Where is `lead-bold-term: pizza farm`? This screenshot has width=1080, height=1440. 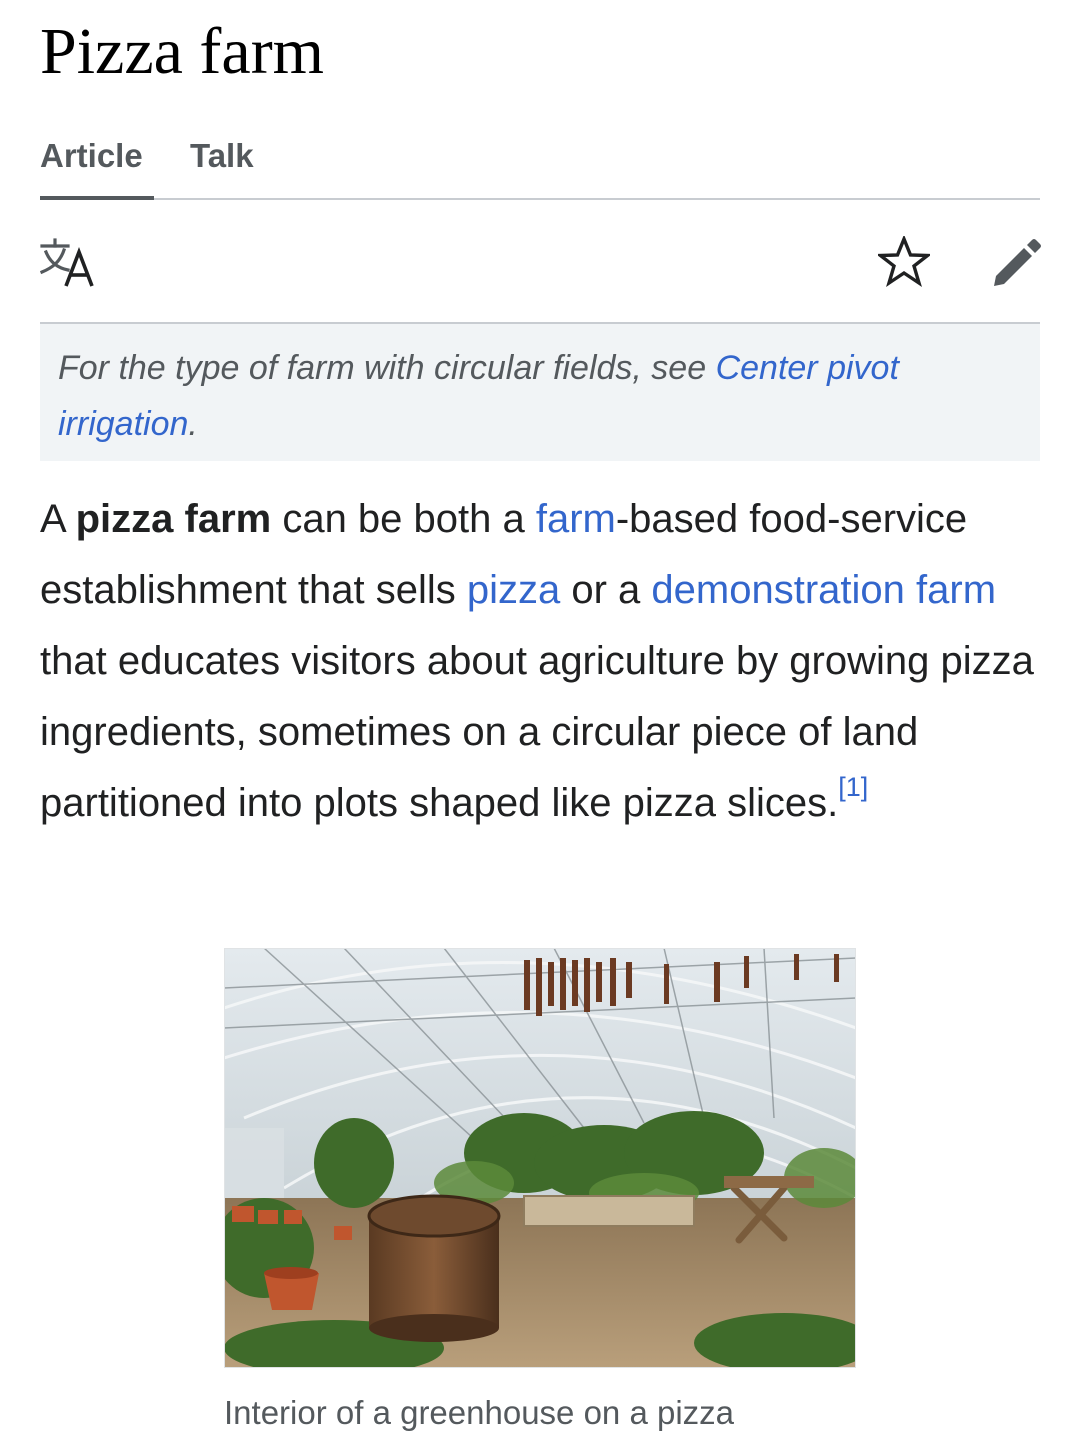 lead-bold-term: pizza farm is located at coordinates (173, 519).